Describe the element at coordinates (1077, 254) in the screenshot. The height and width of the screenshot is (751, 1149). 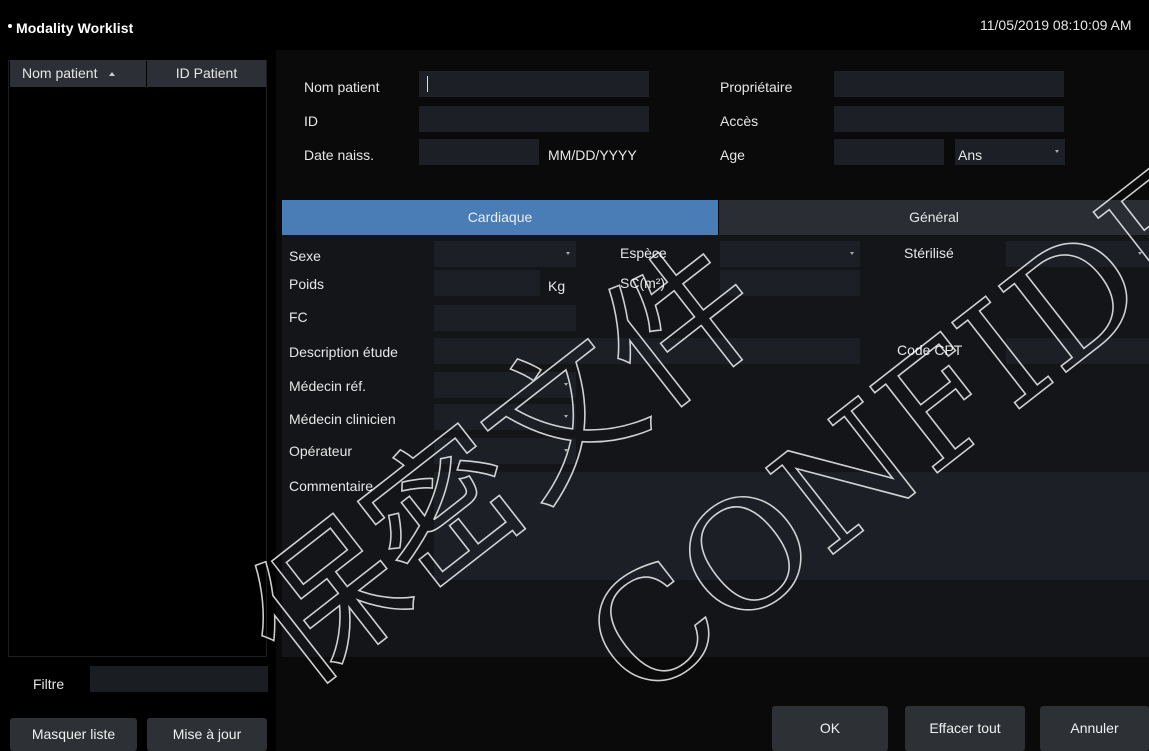
I see `sterilized-select` at that location.